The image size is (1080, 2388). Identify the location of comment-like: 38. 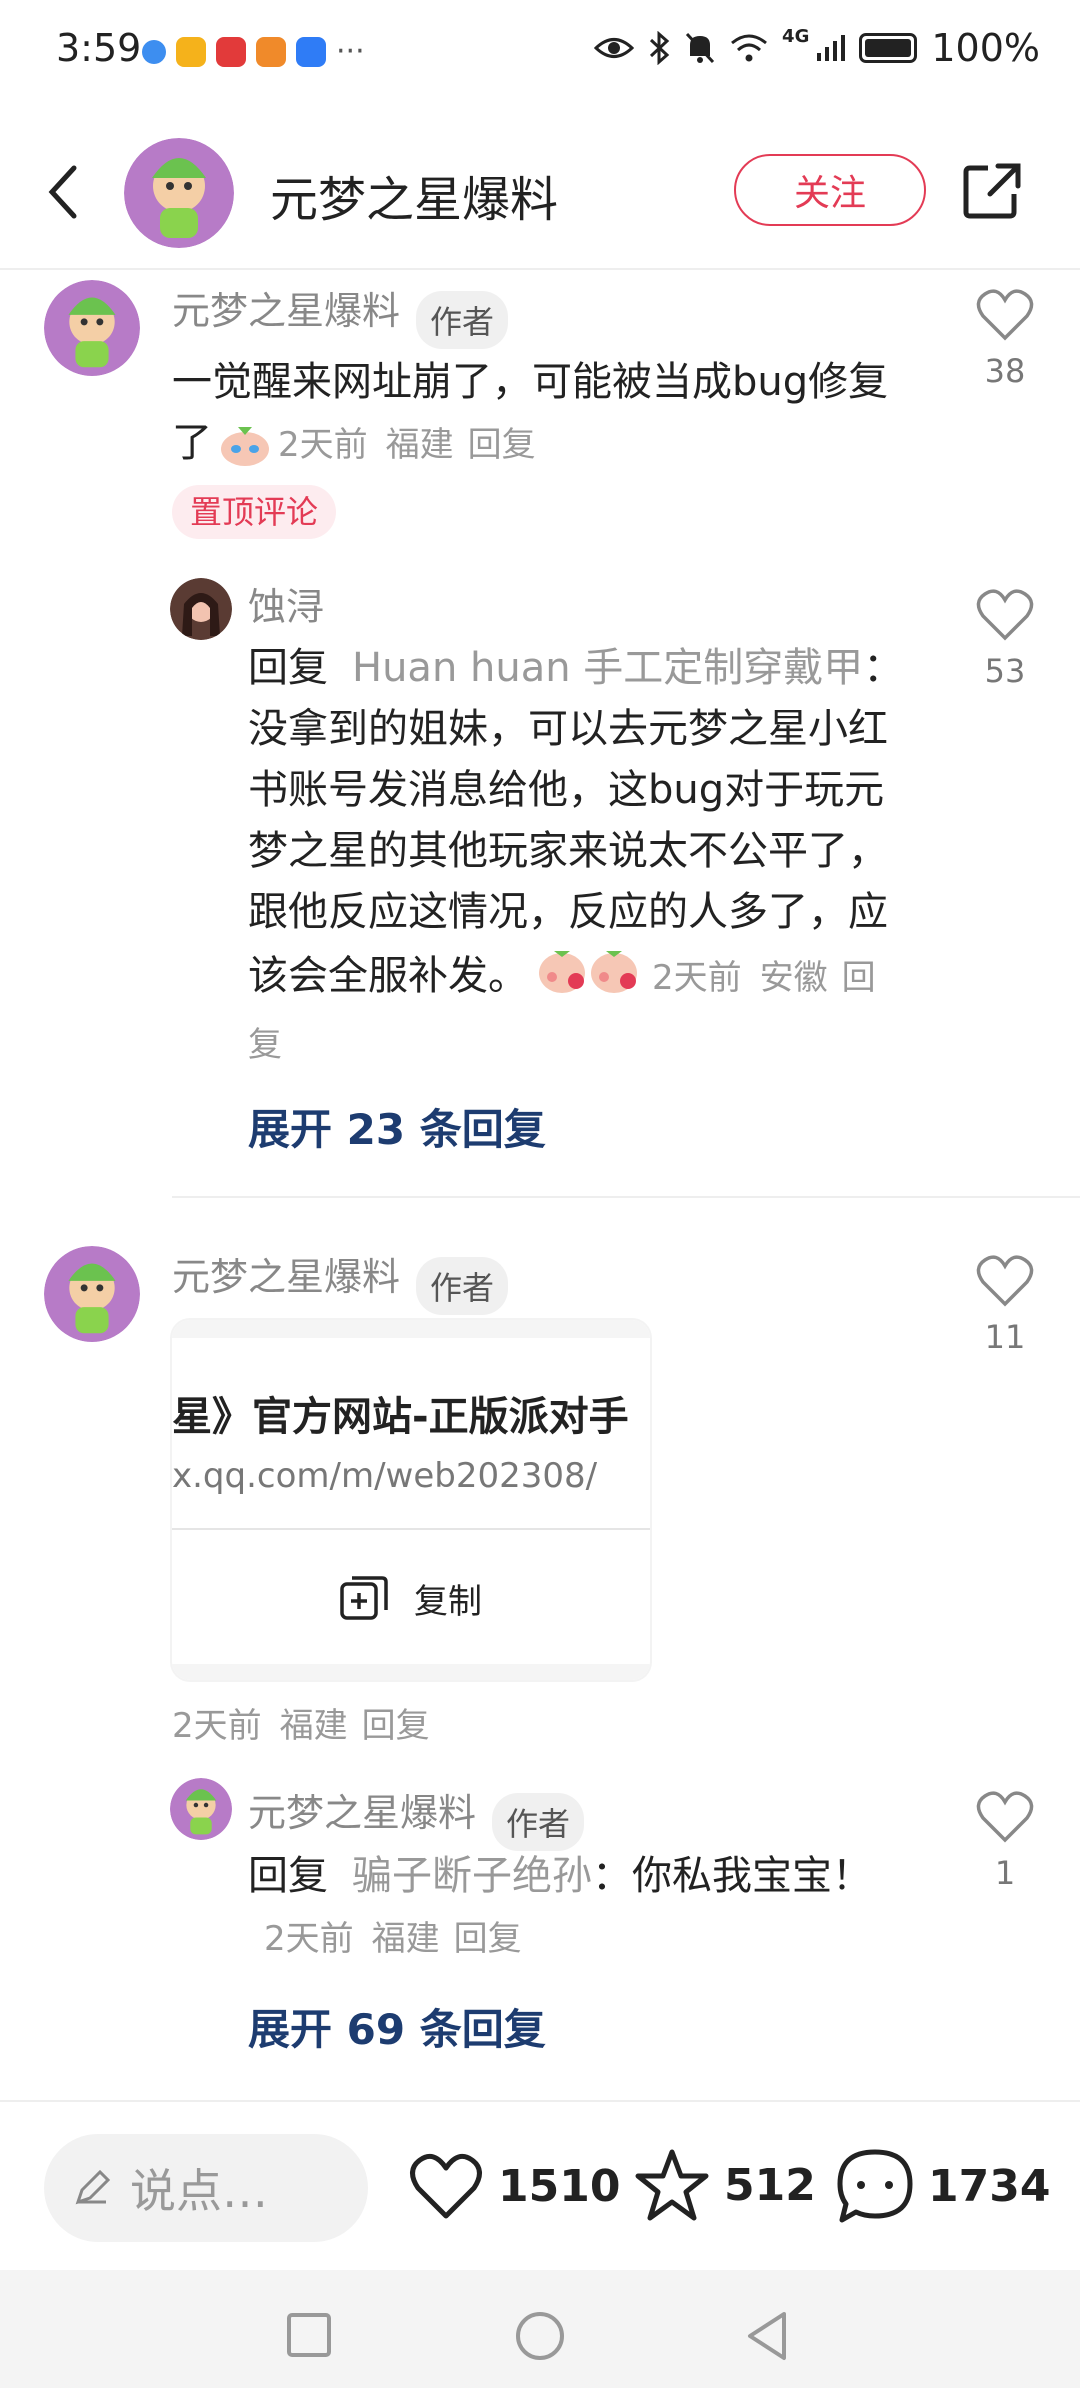
(1005, 339).